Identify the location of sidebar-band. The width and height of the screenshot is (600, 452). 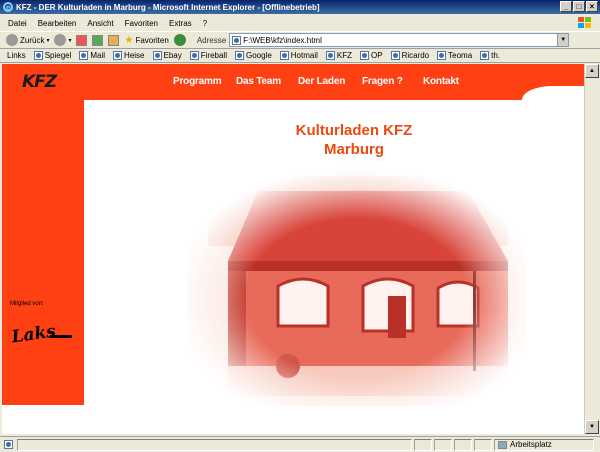
(43, 234).